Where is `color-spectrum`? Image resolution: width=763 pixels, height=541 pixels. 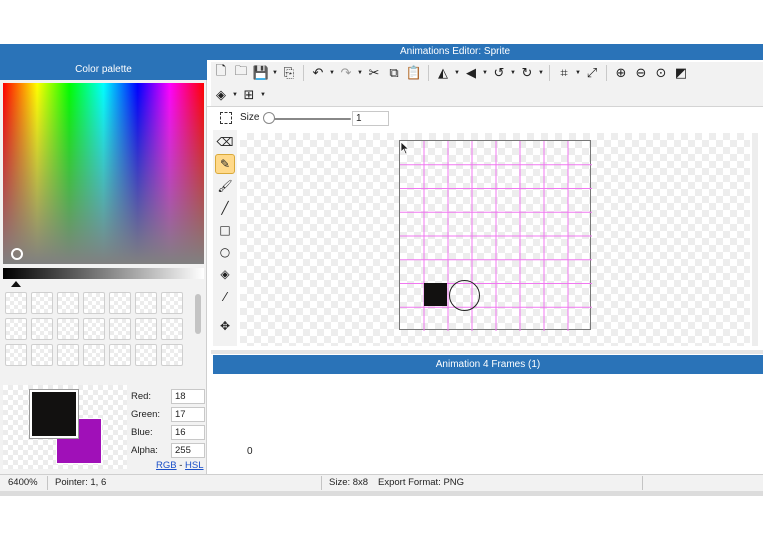 color-spectrum is located at coordinates (103, 173).